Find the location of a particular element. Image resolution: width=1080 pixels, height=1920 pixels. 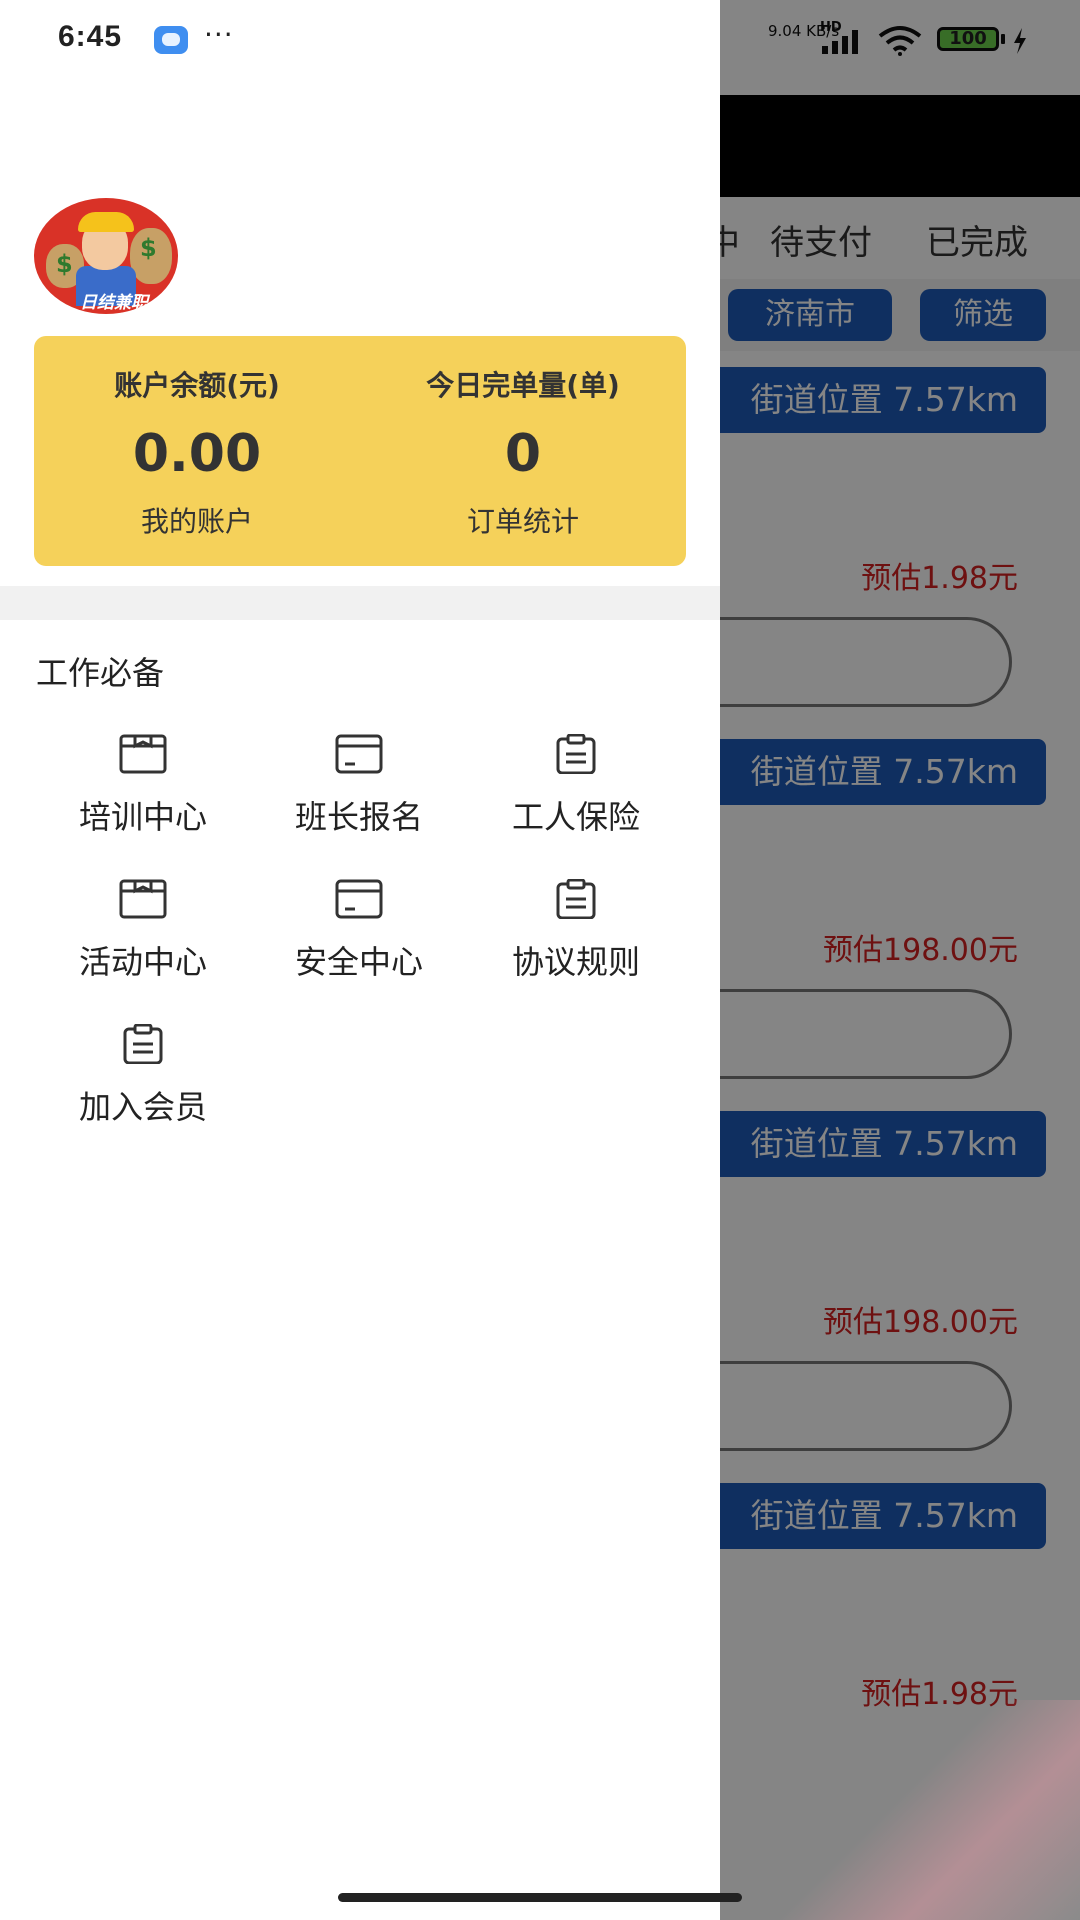

orders-column: 今日完单量(单) 0 订单统计 is located at coordinates (523, 451).